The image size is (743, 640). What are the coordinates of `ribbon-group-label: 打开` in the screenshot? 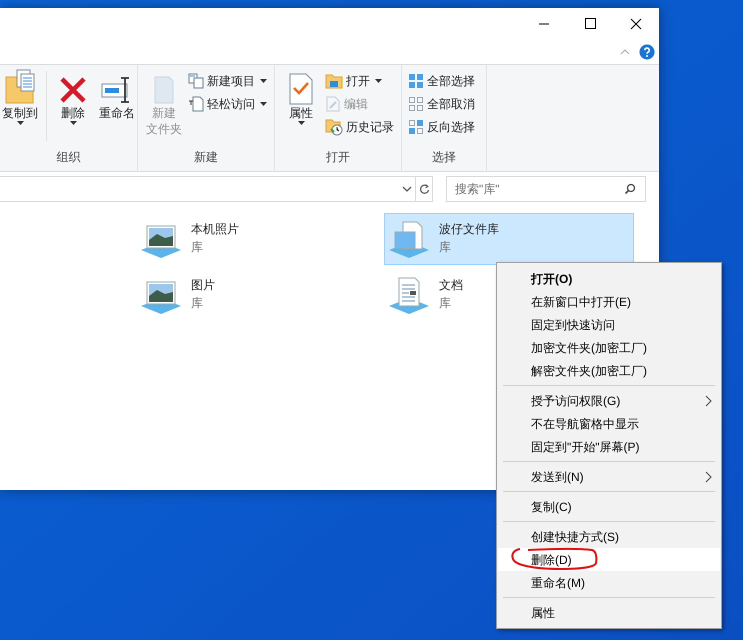 It's located at (338, 157).